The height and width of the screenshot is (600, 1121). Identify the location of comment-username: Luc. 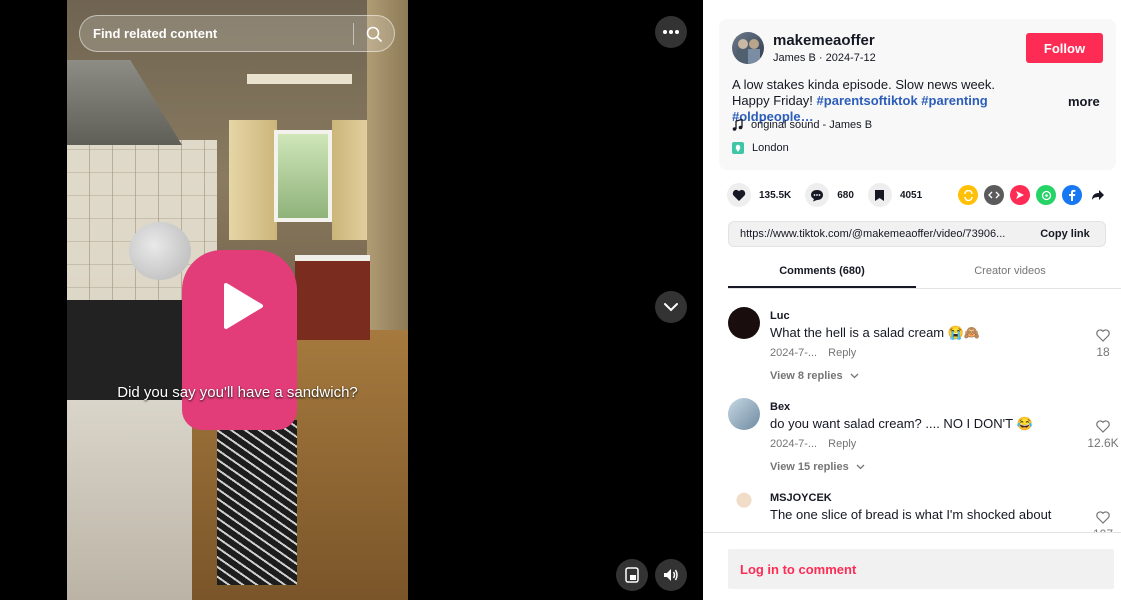
(780, 316).